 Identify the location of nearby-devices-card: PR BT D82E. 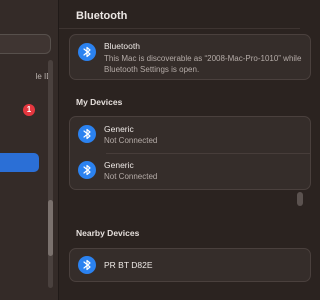
(190, 265).